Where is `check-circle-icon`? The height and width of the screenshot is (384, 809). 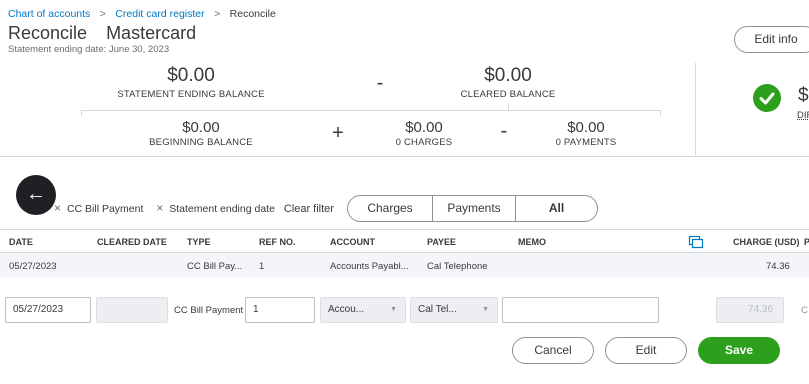 check-circle-icon is located at coordinates (767, 98).